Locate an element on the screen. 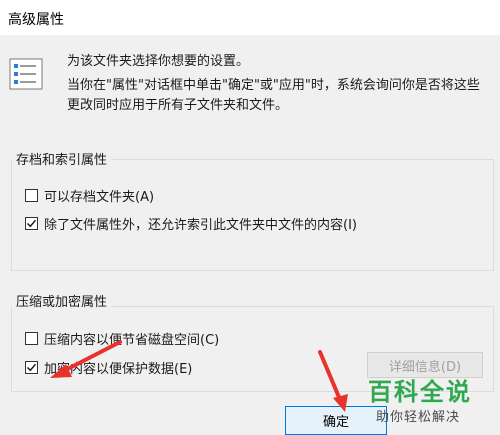 The image size is (500, 435). compress-encrypt-group-label: 压缩或加密属性 is located at coordinates (62, 300).